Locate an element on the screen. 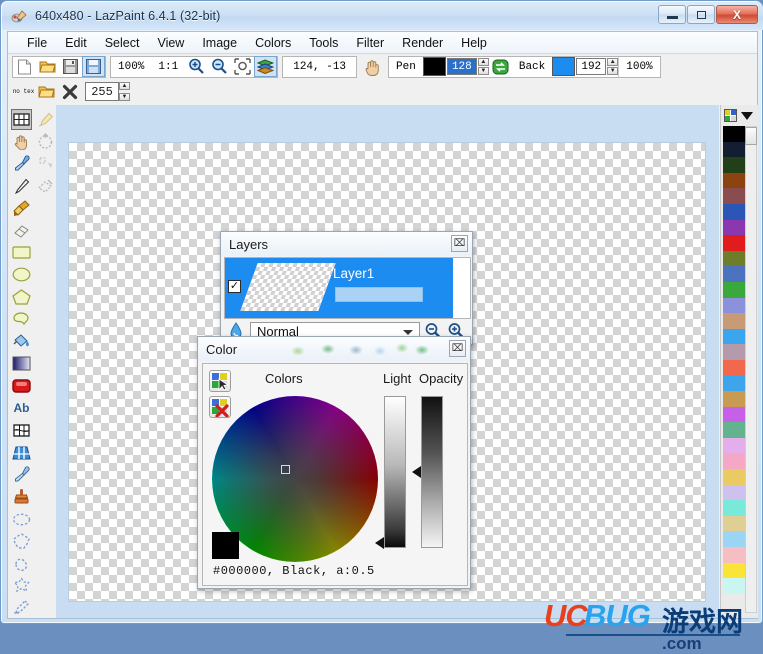  list-item: ✓ Layer1 is located at coordinates (339, 288).